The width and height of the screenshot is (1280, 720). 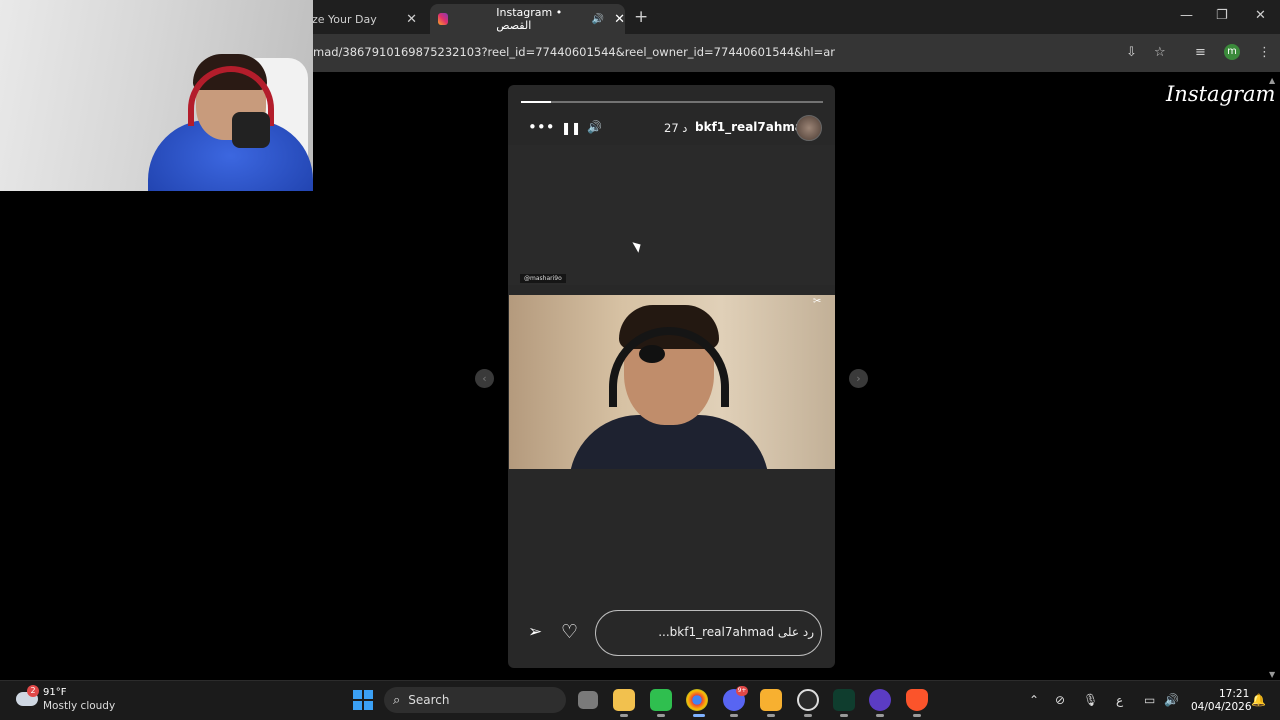 What do you see at coordinates (429, 700) in the screenshot?
I see `search-label: Search` at bounding box center [429, 700].